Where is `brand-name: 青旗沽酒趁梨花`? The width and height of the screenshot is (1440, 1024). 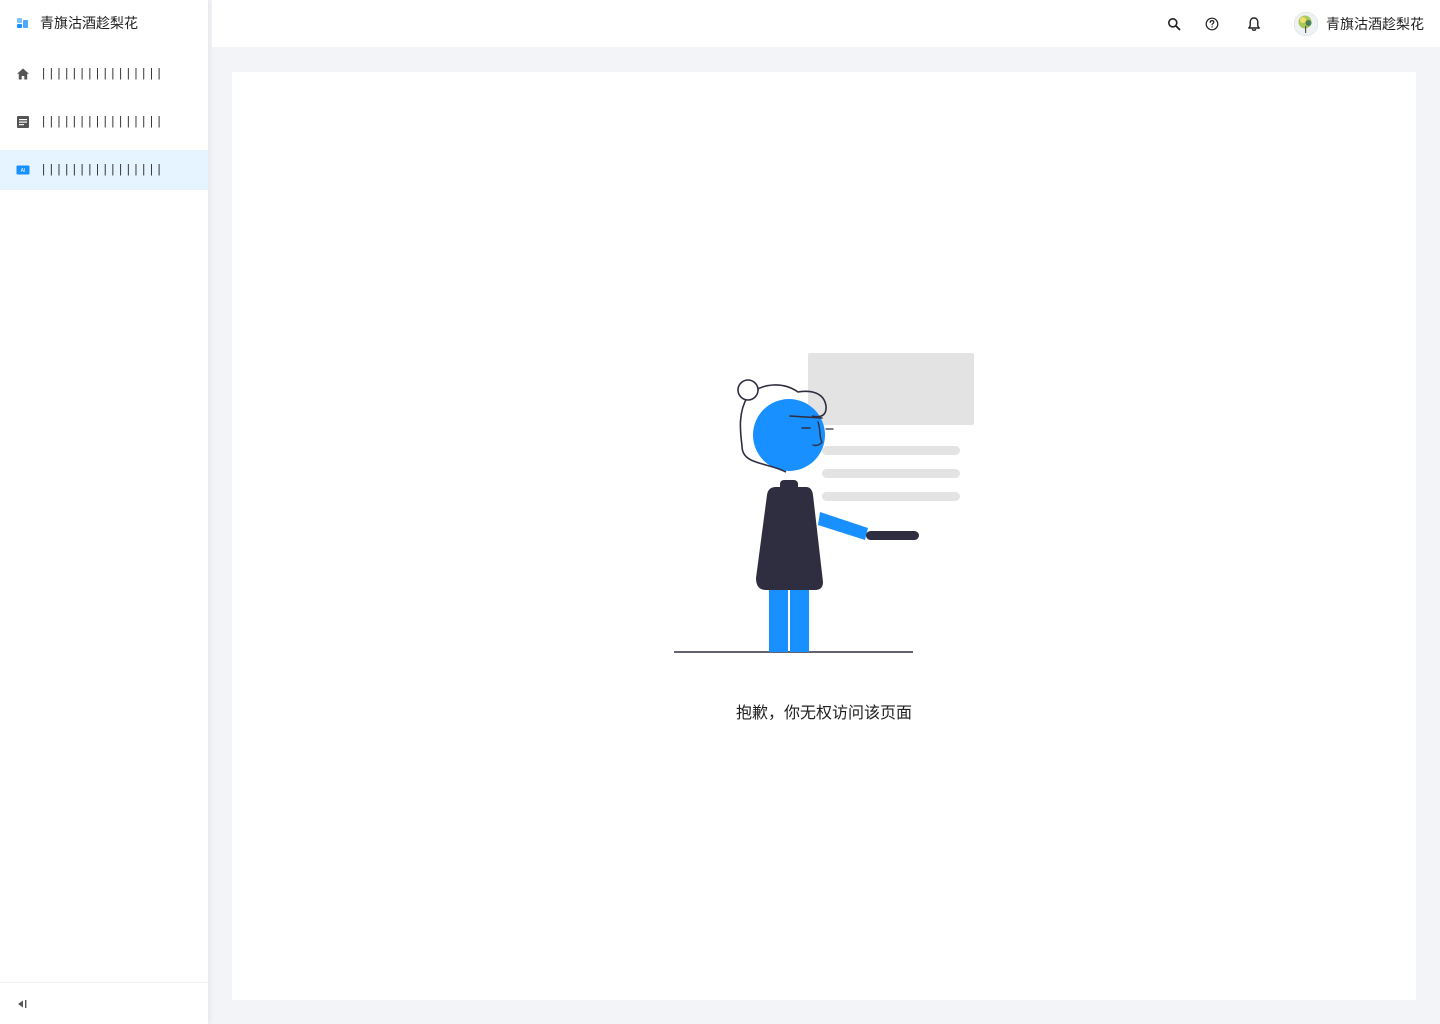 brand-name: 青旗沽酒趁梨花 is located at coordinates (89, 23).